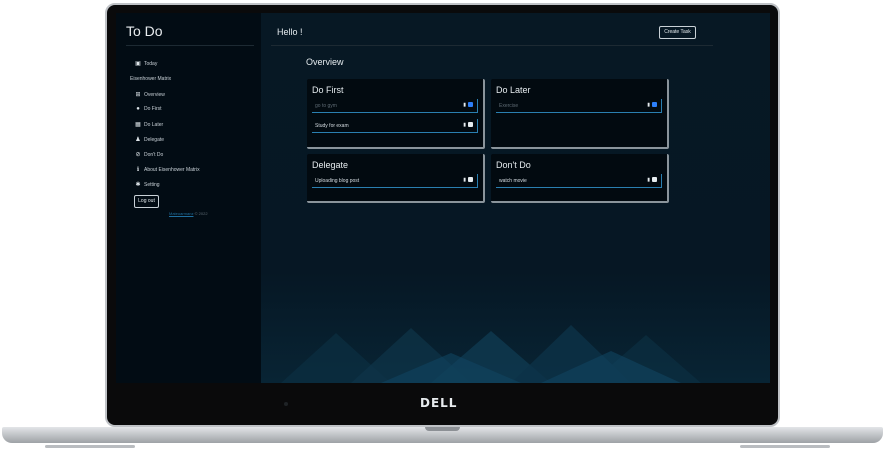  I want to click on task-item: Uploading blog post ▮, so click(395, 181).